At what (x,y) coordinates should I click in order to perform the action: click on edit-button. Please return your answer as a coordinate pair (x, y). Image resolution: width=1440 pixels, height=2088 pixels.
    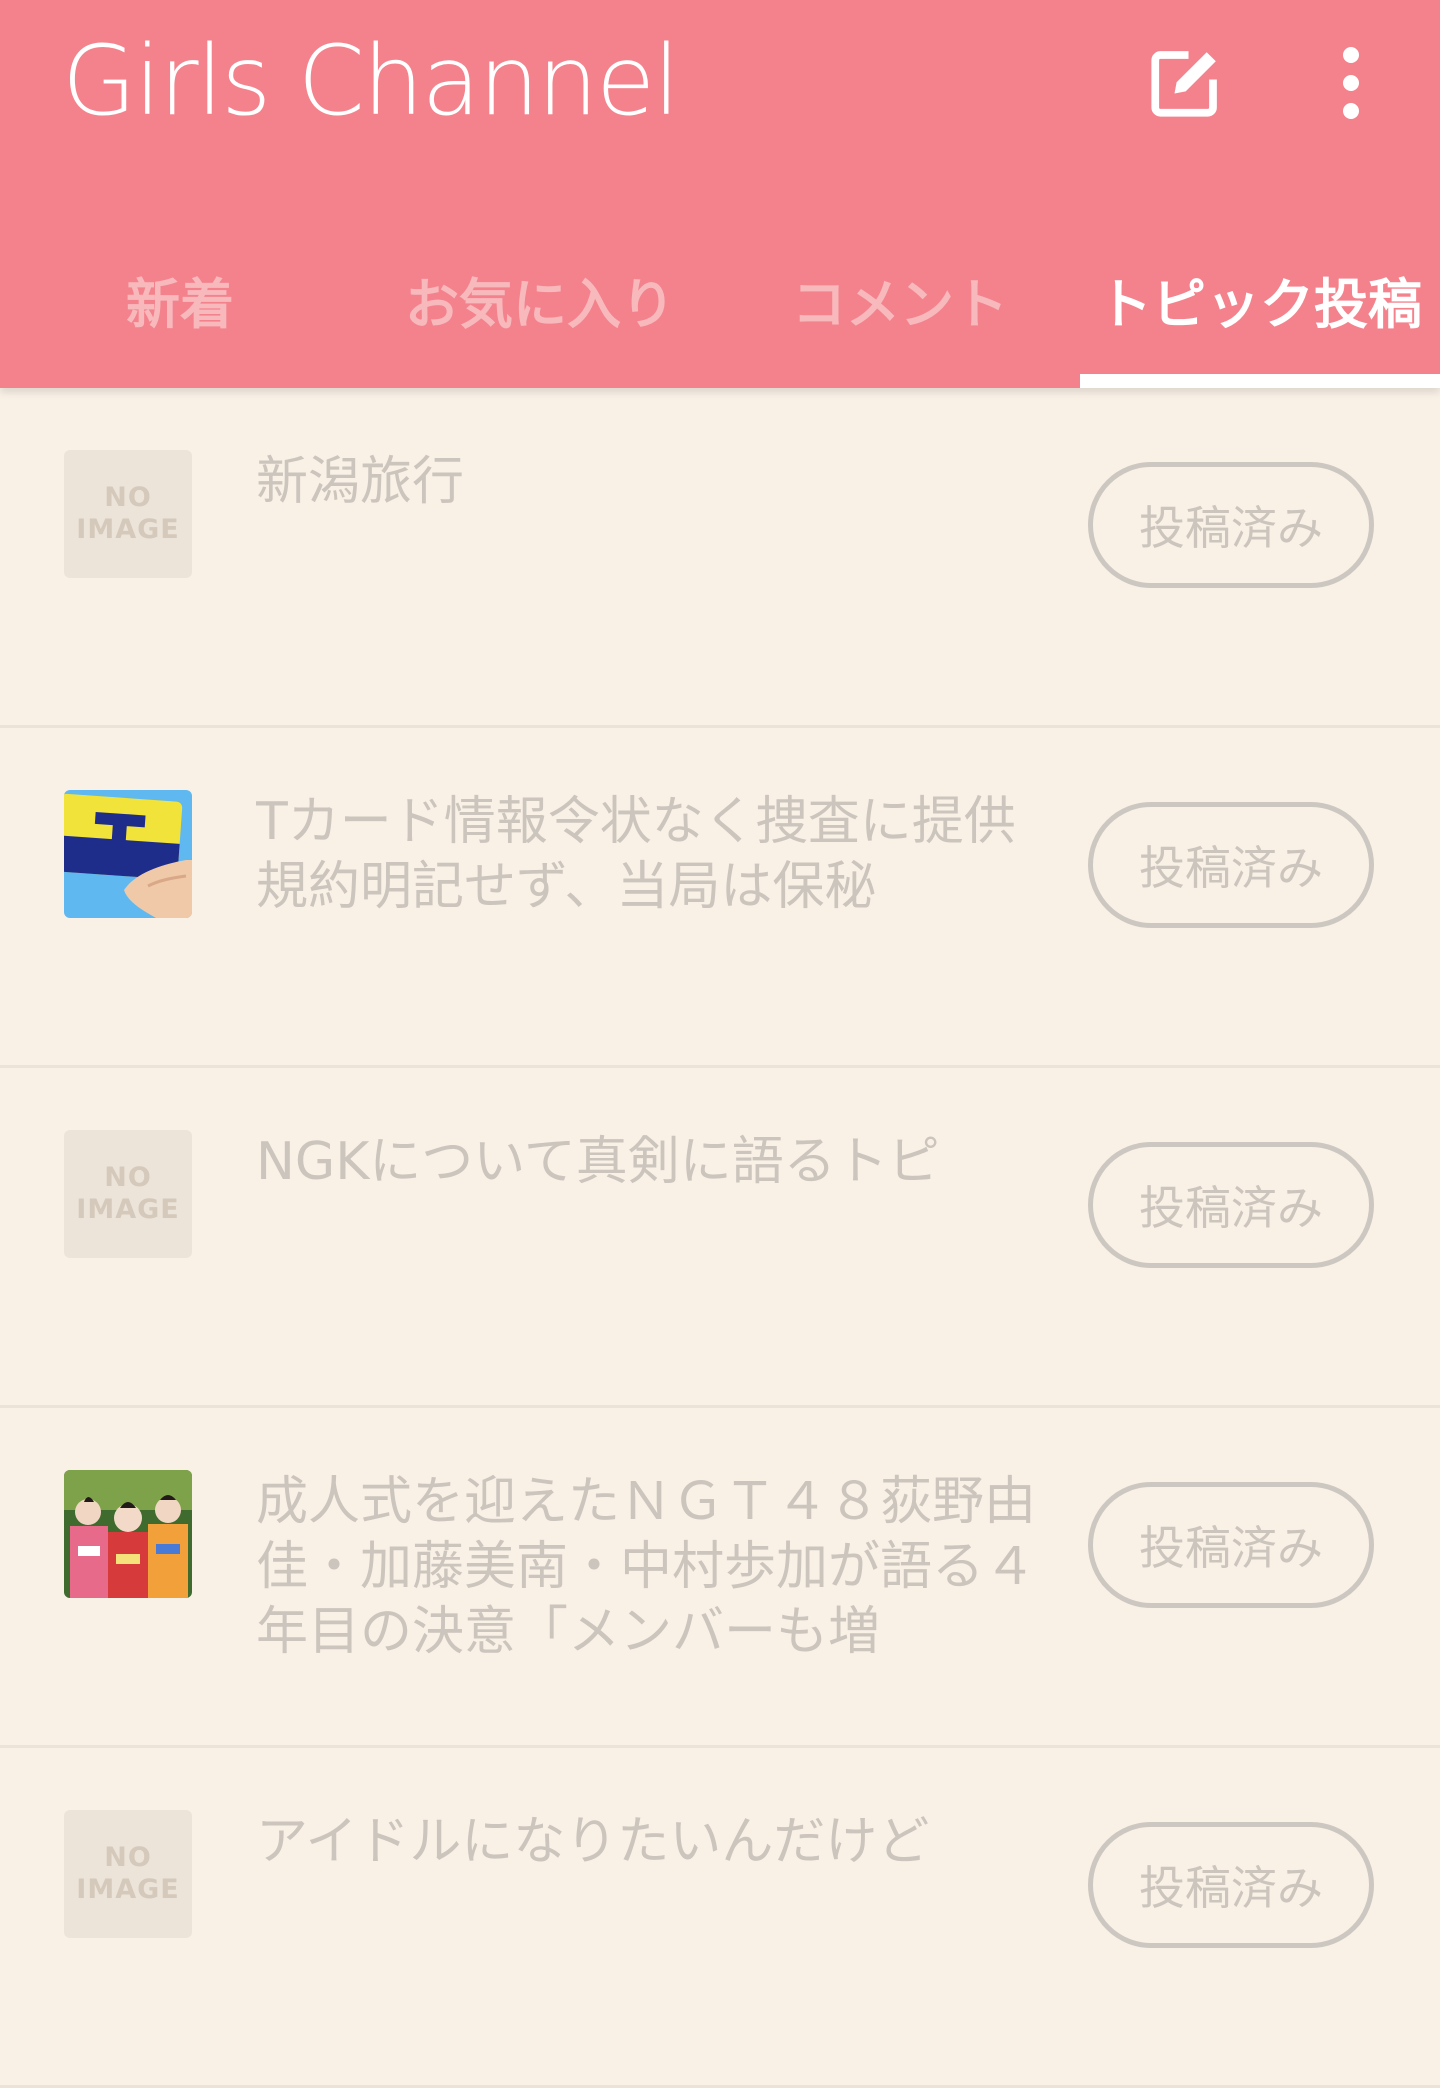
    Looking at the image, I should click on (1185, 83).